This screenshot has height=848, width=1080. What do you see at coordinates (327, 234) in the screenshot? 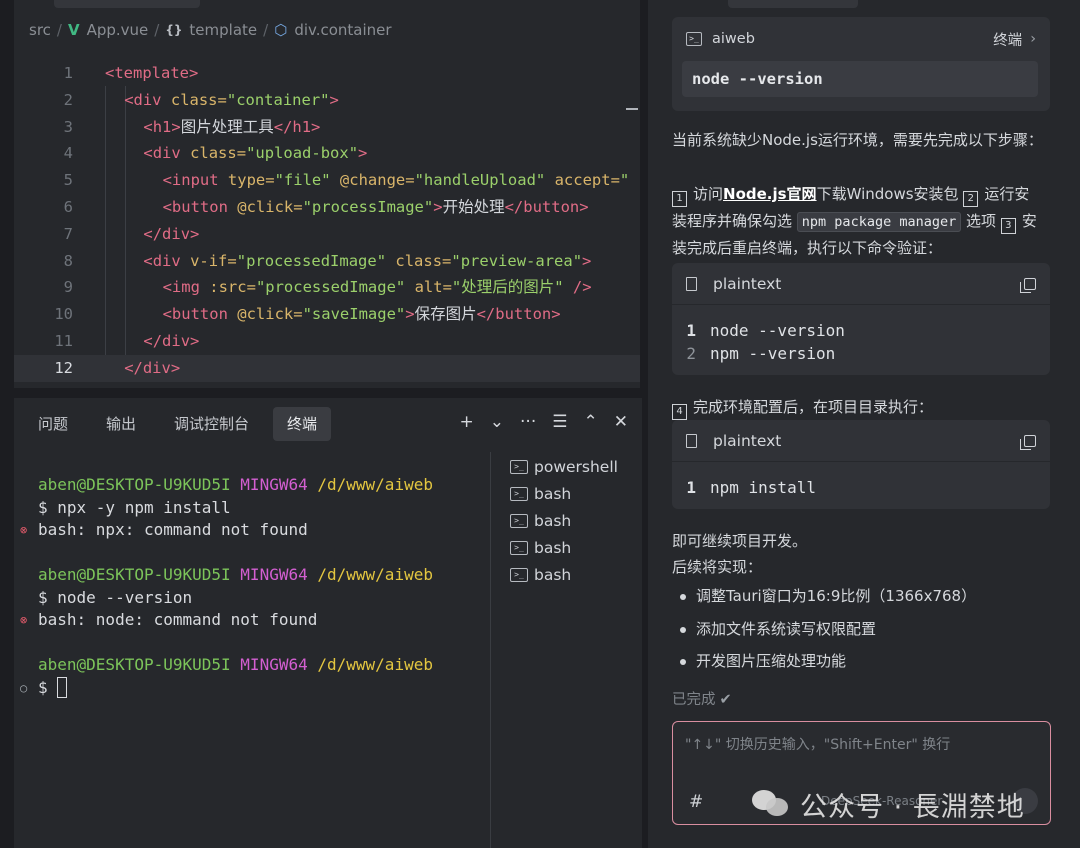
I see `code-line: 7 </div>` at bounding box center [327, 234].